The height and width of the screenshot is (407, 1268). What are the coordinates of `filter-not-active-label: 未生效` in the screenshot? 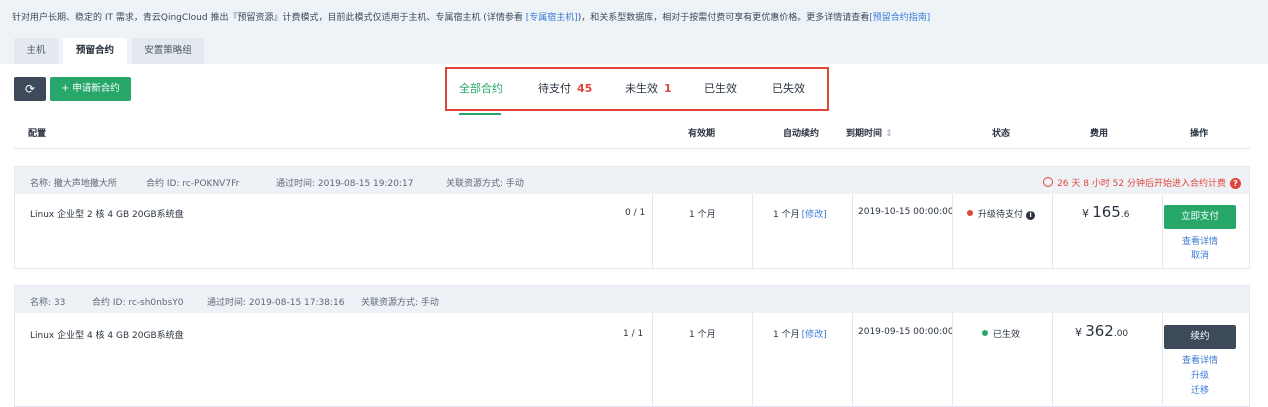 It's located at (641, 88).